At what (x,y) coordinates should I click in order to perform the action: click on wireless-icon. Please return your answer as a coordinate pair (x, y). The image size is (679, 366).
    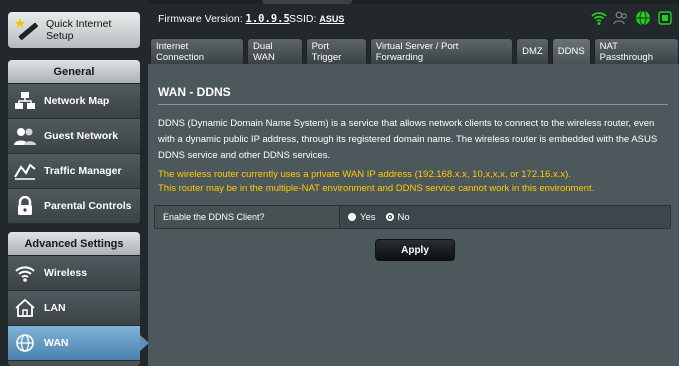
    Looking at the image, I should click on (25, 273).